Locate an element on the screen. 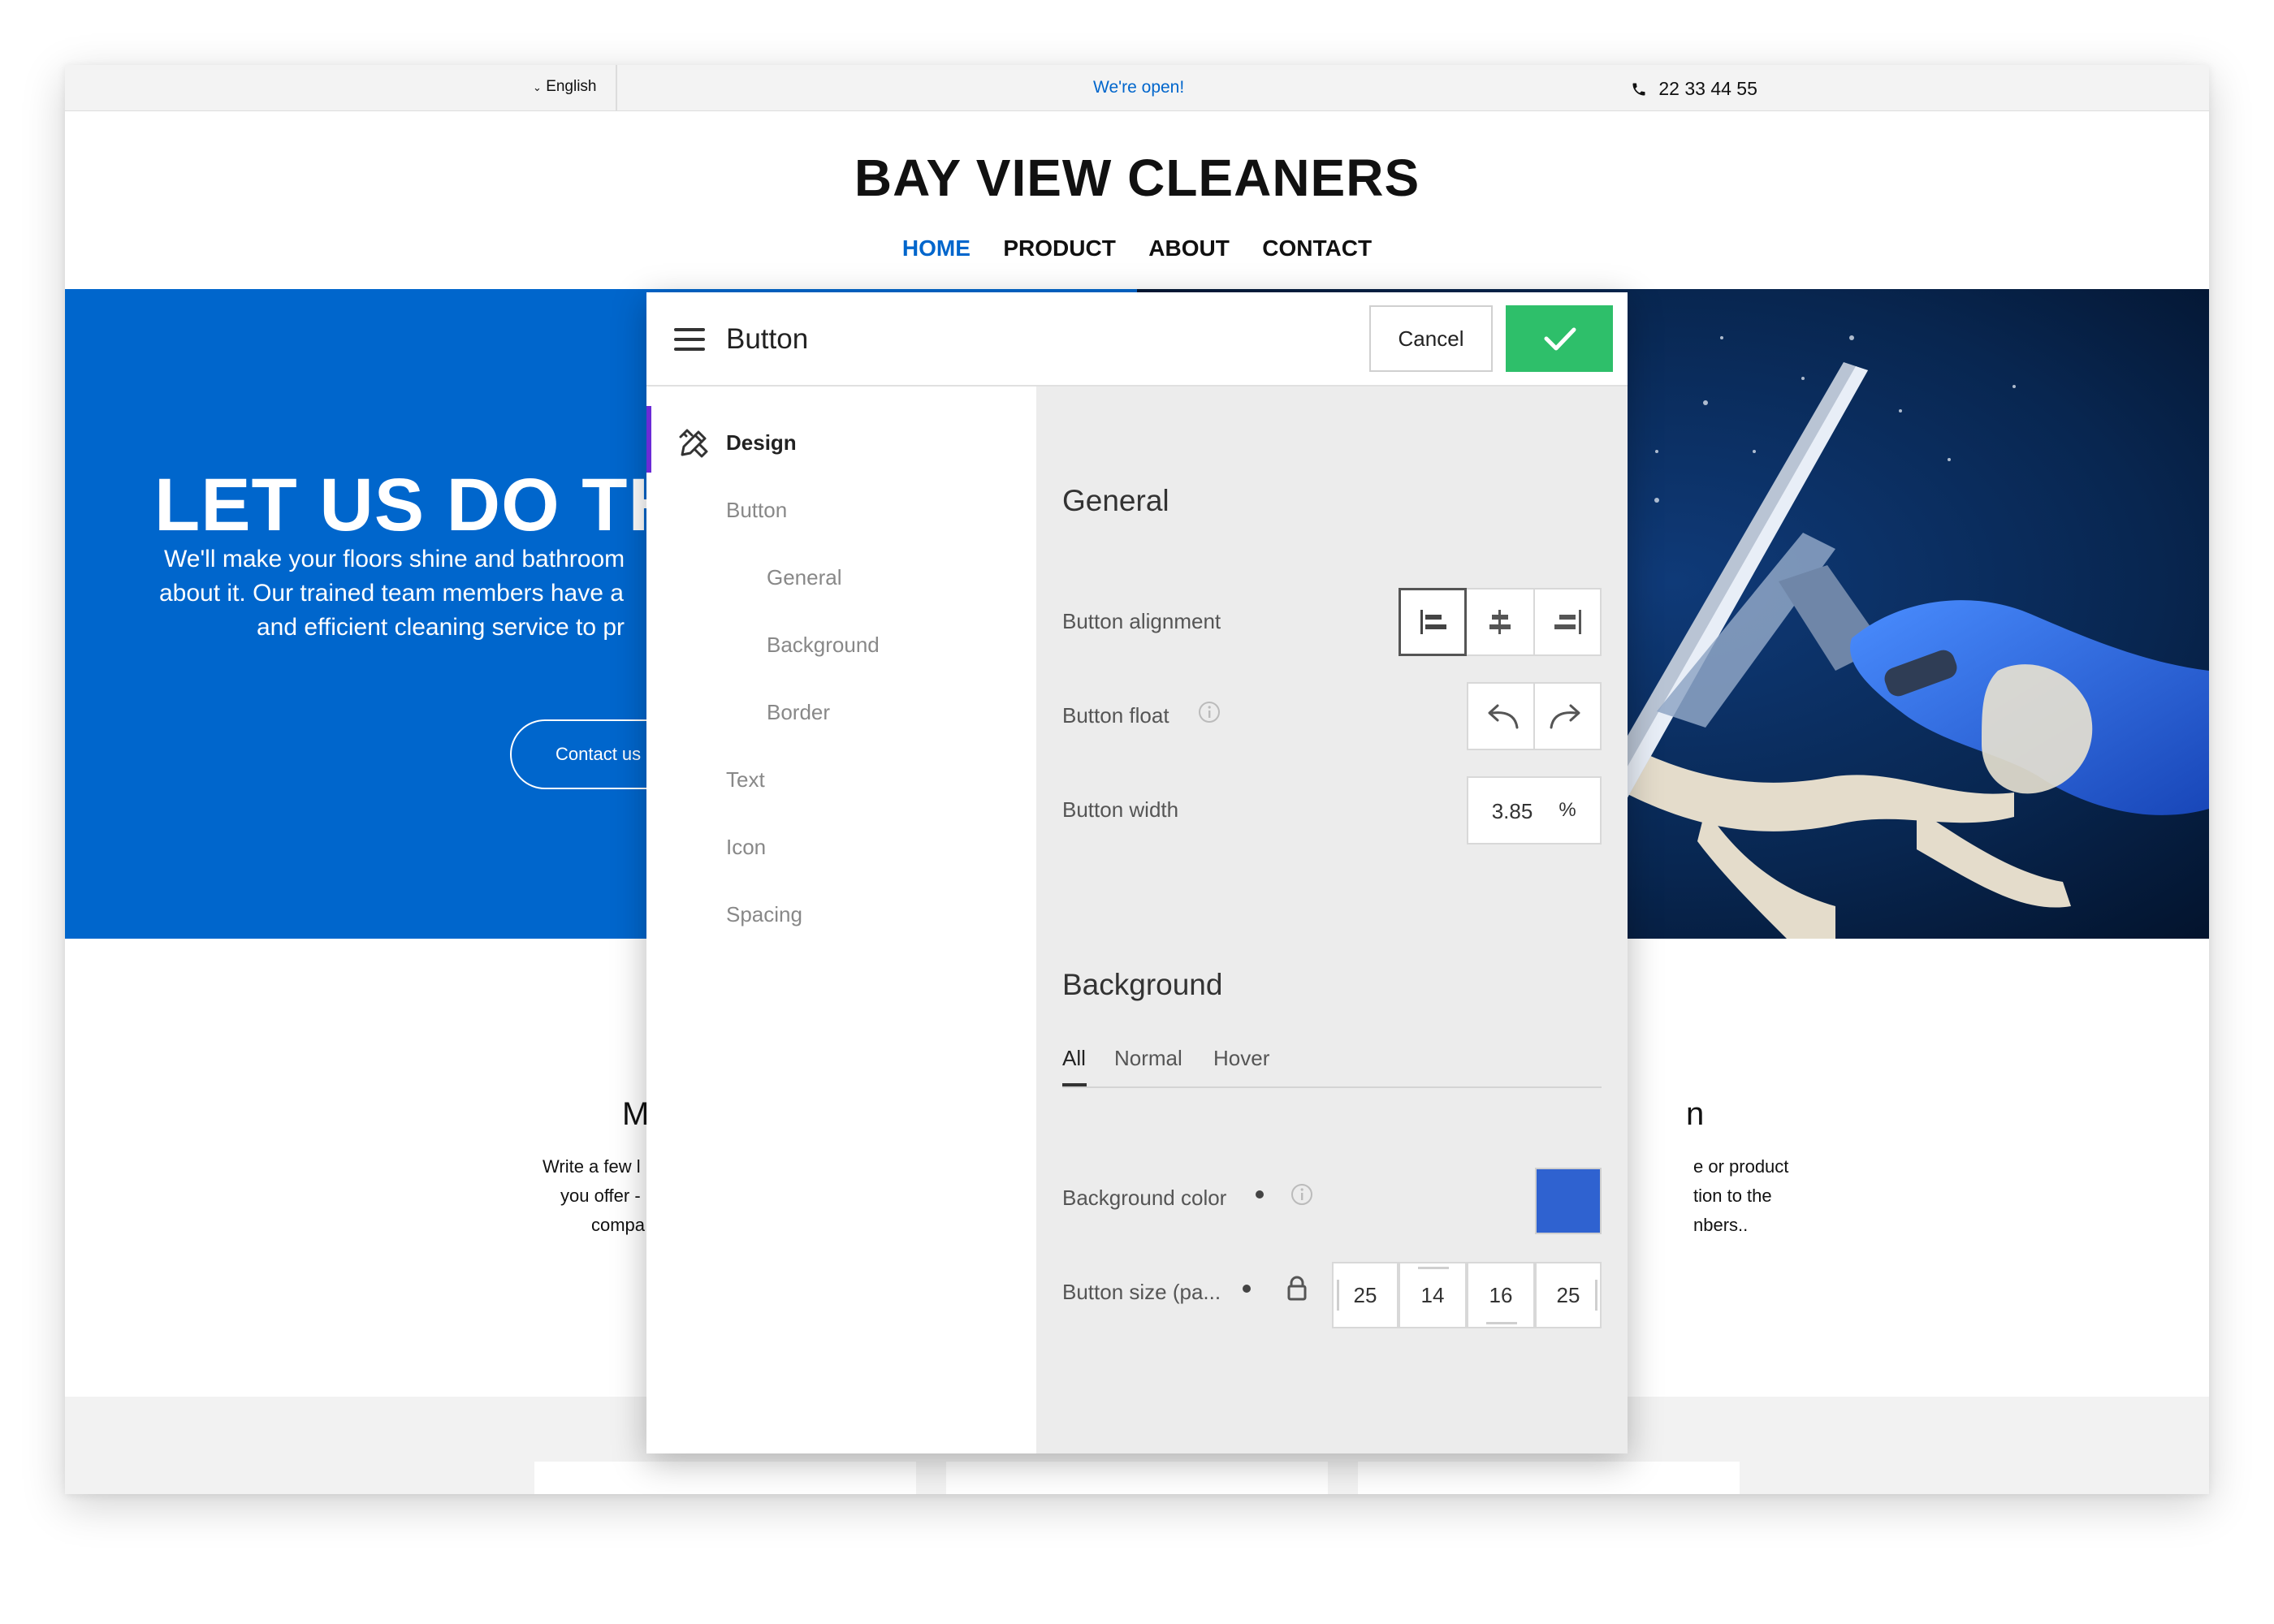 This screenshot has width=2274, height=1624. float-left-button is located at coordinates (1502, 717).